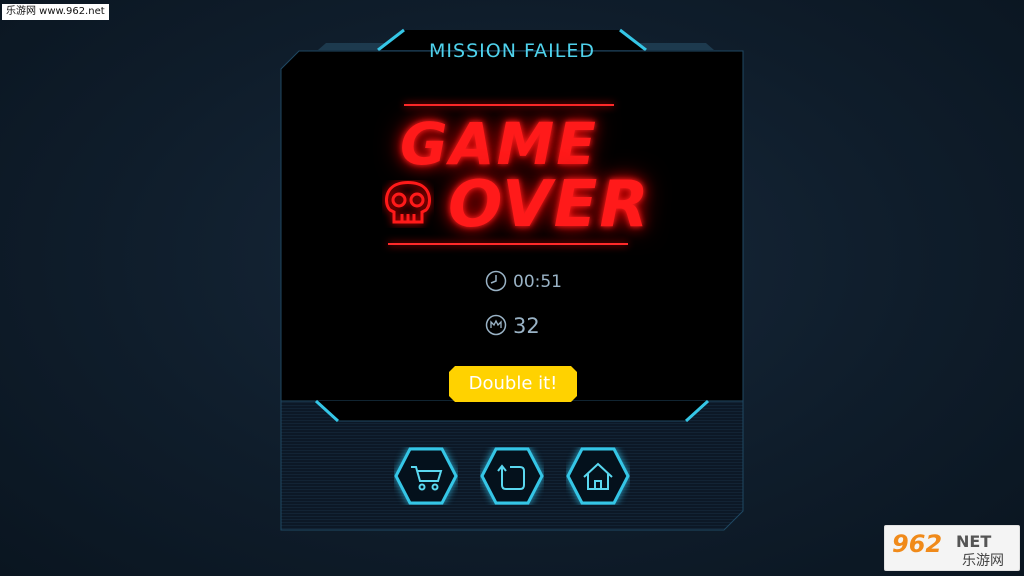 The width and height of the screenshot is (1024, 576). What do you see at coordinates (426, 476) in the screenshot?
I see `shop-button` at bounding box center [426, 476].